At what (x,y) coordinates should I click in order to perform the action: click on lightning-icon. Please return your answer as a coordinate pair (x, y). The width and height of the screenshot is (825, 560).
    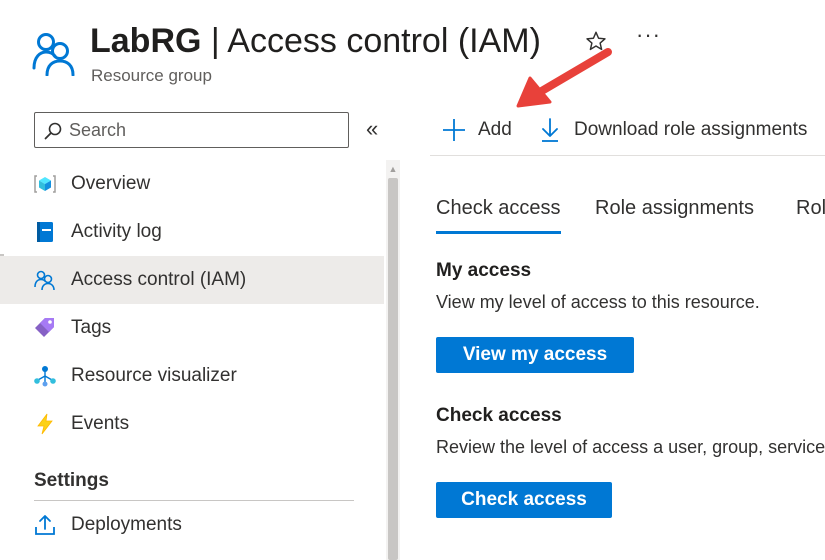
    Looking at the image, I should click on (45, 424).